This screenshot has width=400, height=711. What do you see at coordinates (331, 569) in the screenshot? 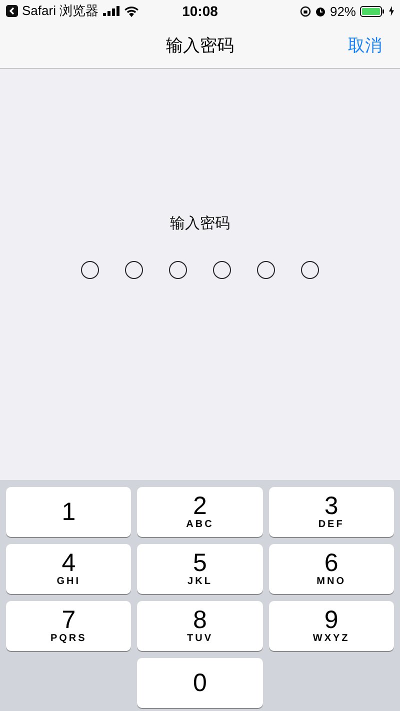
I see `keypad-key: 6 MNO` at bounding box center [331, 569].